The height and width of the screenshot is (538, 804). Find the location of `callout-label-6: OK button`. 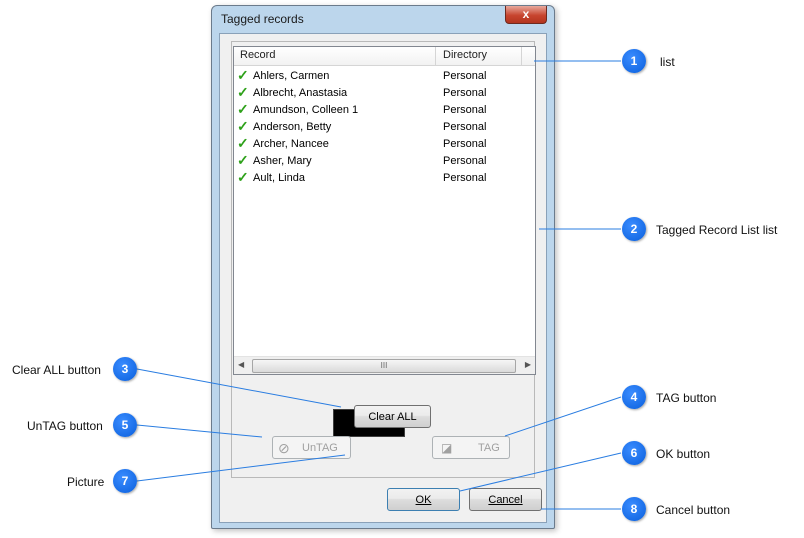

callout-label-6: OK button is located at coordinates (683, 454).